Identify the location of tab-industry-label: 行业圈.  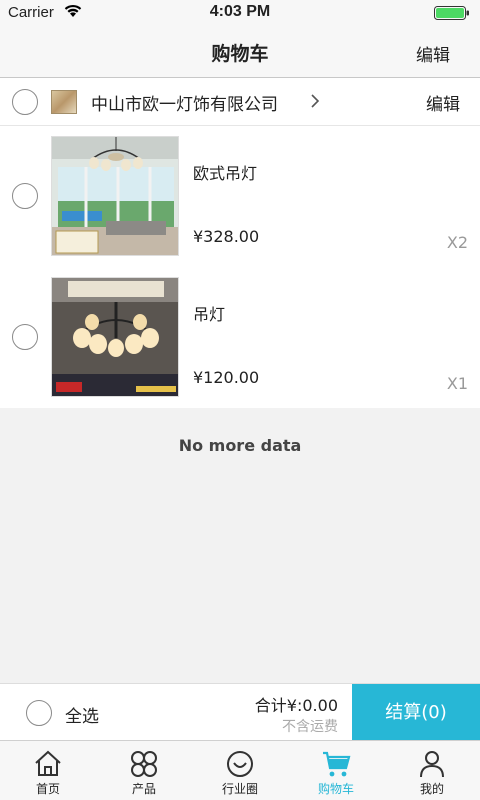
(239, 789).